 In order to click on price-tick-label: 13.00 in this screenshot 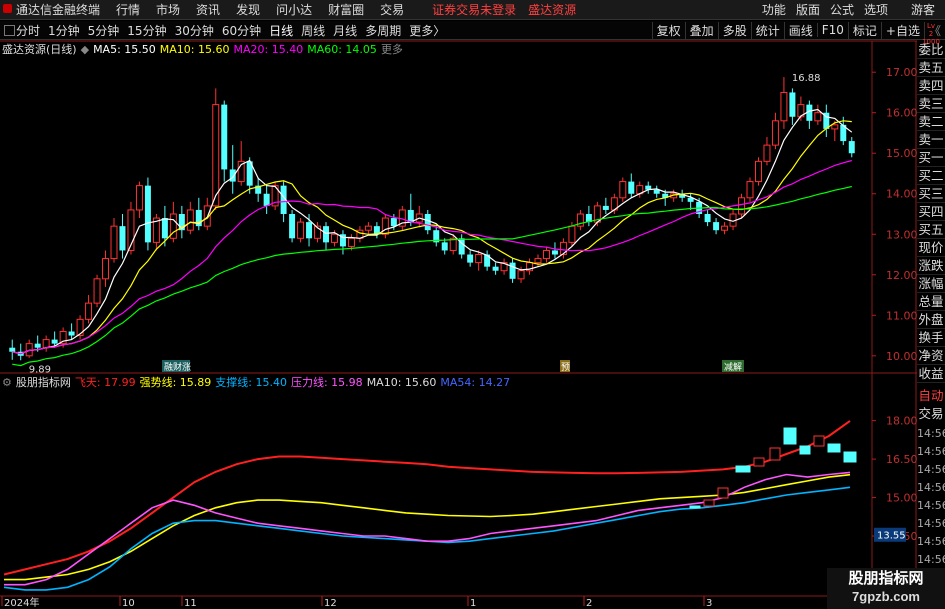, I will do `click(902, 234)`.